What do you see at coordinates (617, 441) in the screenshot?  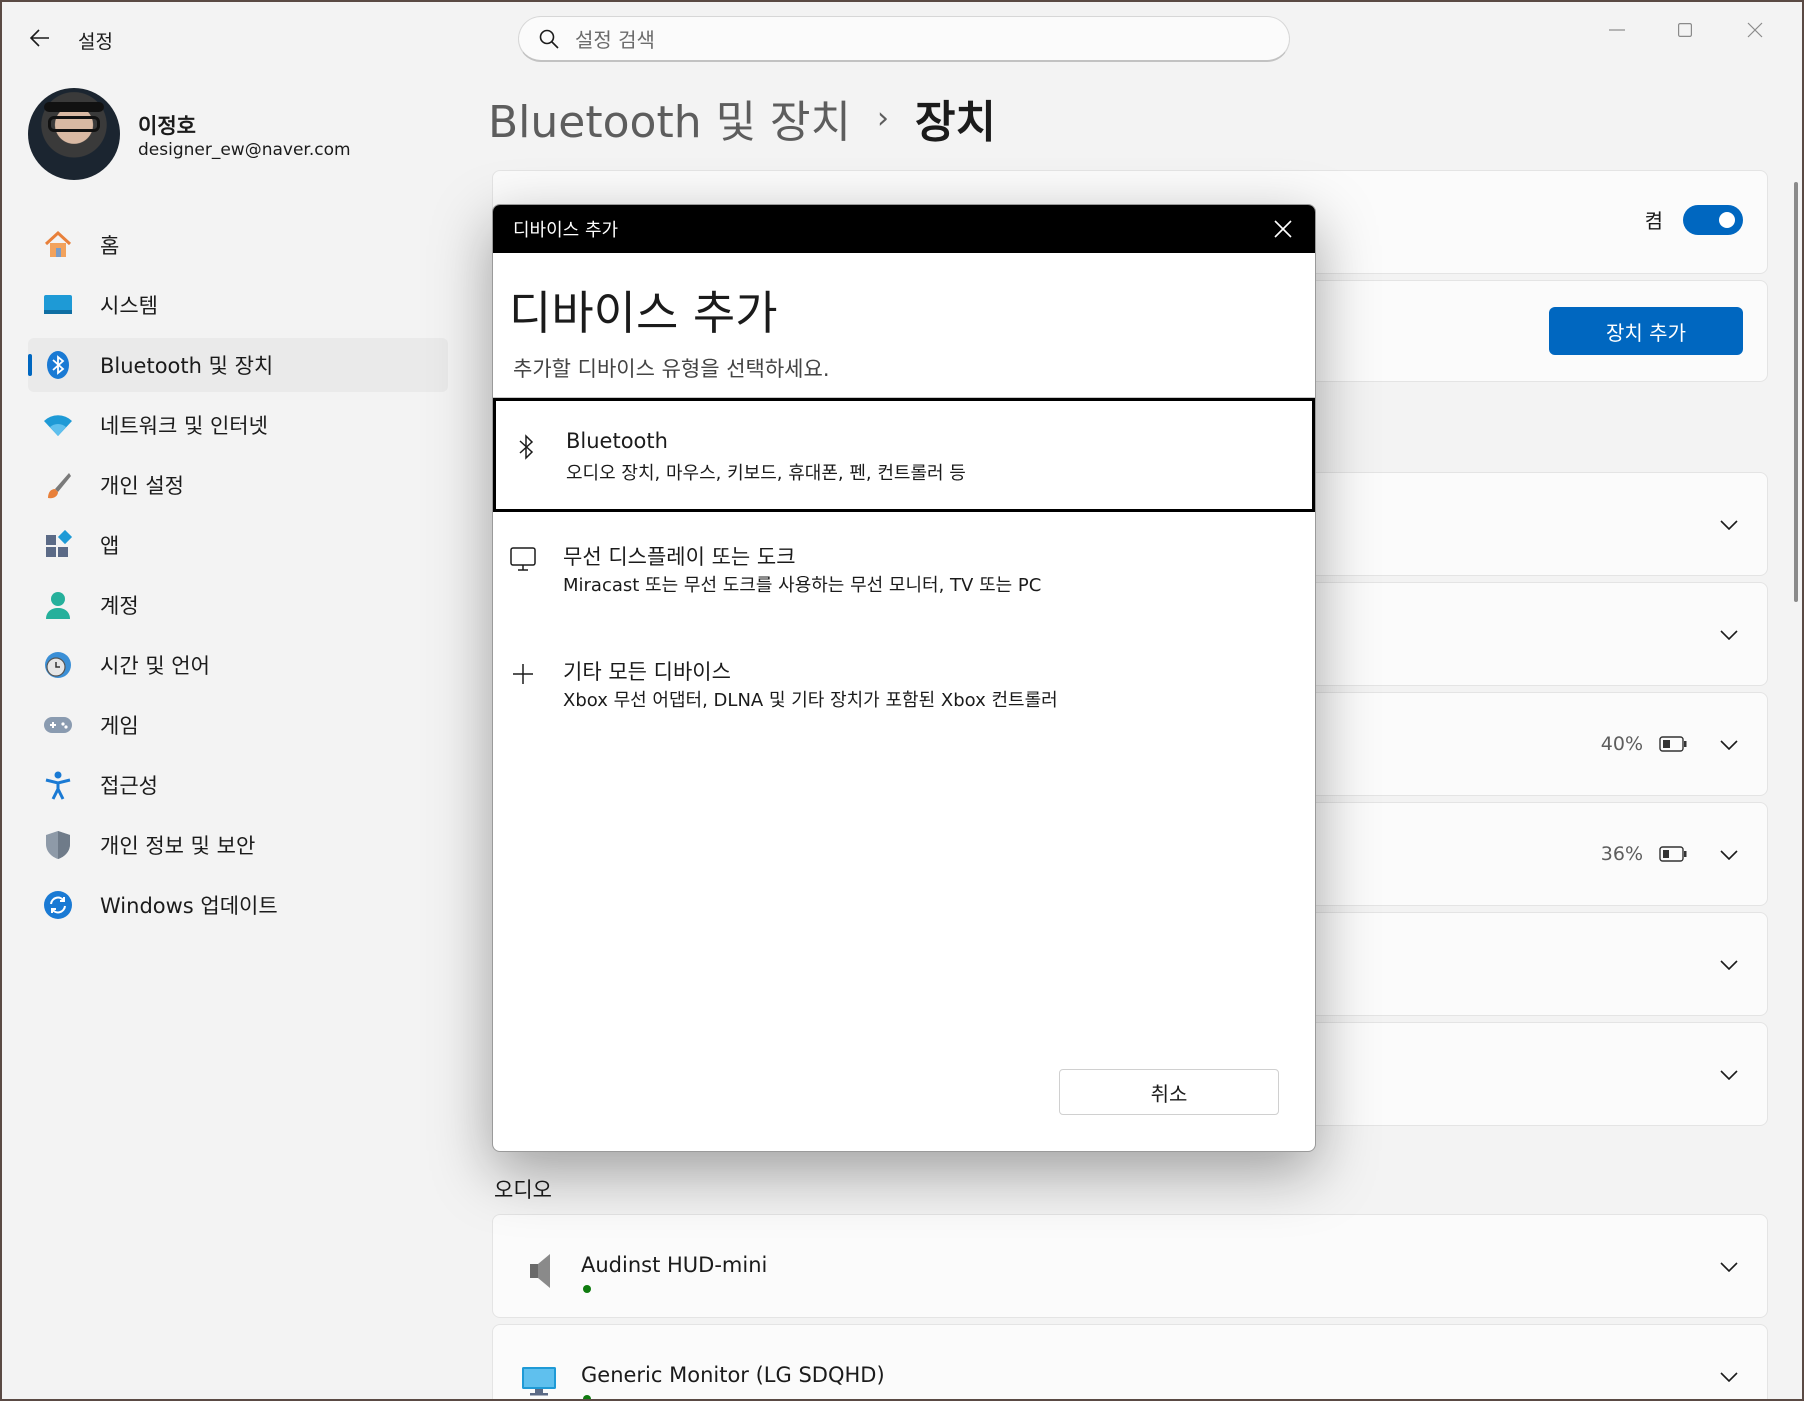 I see `option-title: Bluetooth` at bounding box center [617, 441].